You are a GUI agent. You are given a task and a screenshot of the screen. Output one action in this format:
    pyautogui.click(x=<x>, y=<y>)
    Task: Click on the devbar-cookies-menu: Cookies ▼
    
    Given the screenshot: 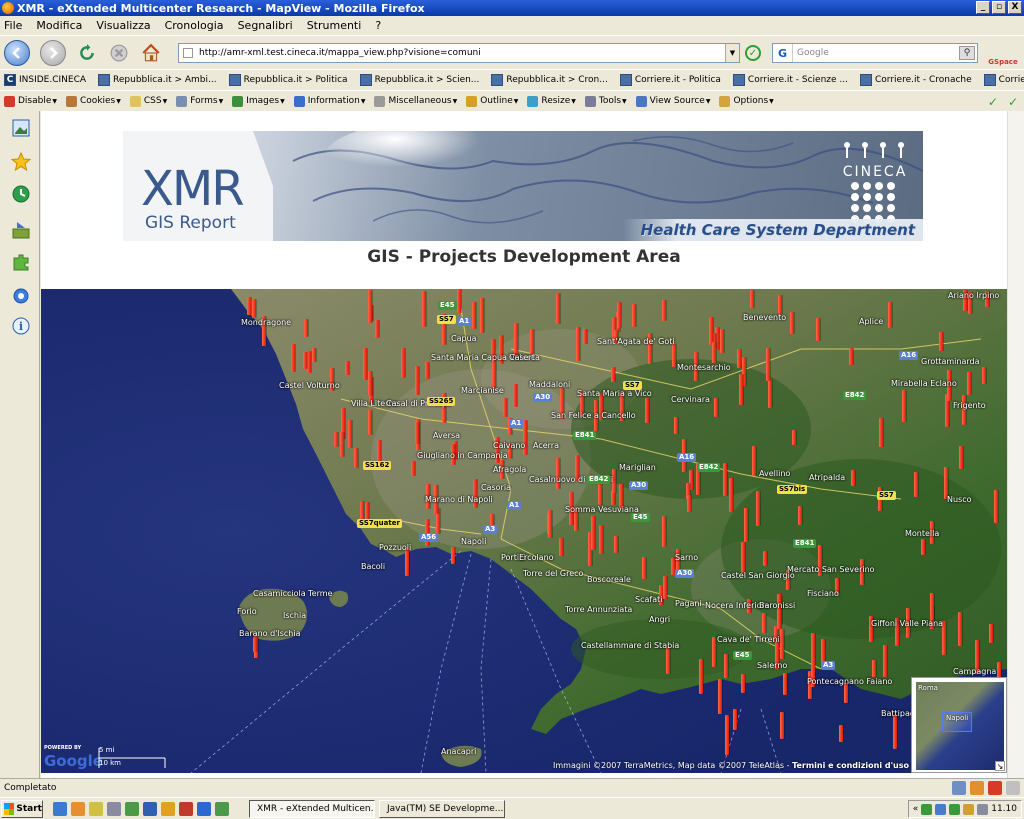 What is the action you would take?
    pyautogui.click(x=93, y=101)
    